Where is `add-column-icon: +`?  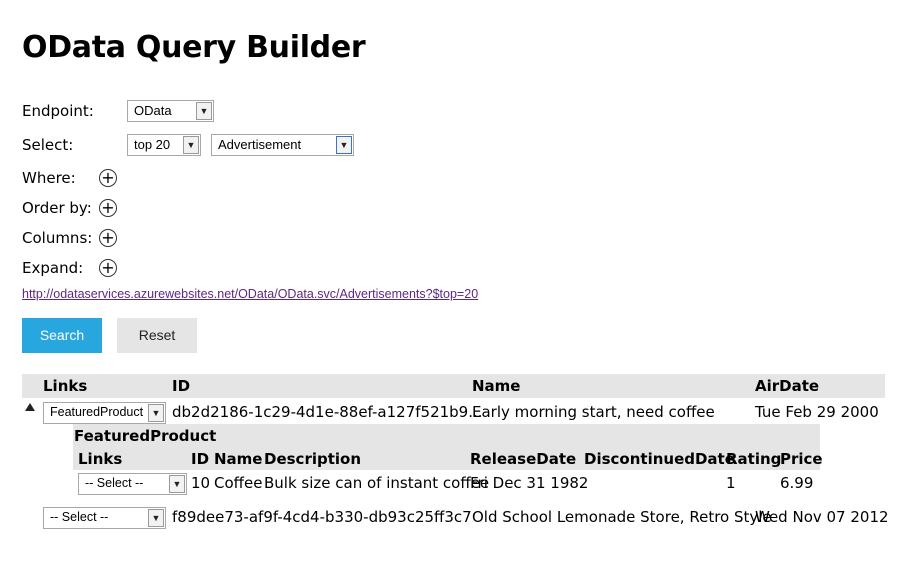 add-column-icon: + is located at coordinates (108, 238).